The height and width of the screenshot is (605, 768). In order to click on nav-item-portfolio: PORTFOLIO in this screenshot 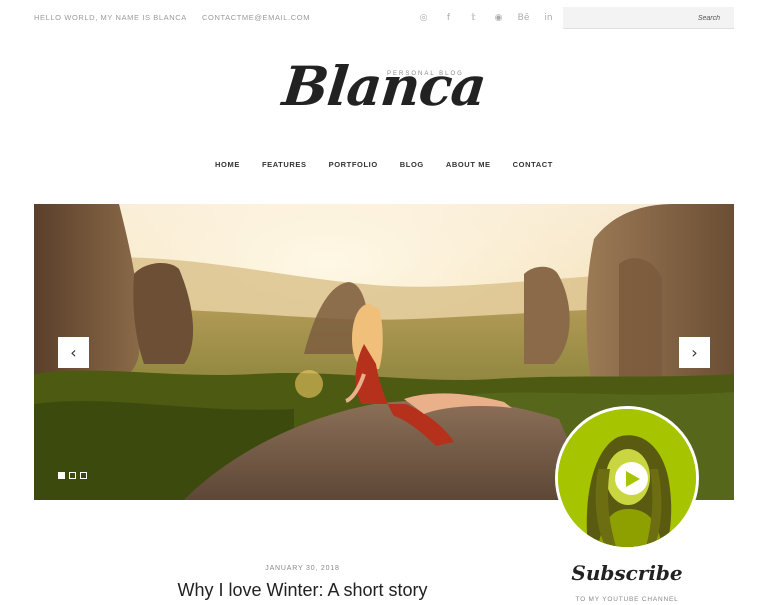, I will do `click(353, 164)`.